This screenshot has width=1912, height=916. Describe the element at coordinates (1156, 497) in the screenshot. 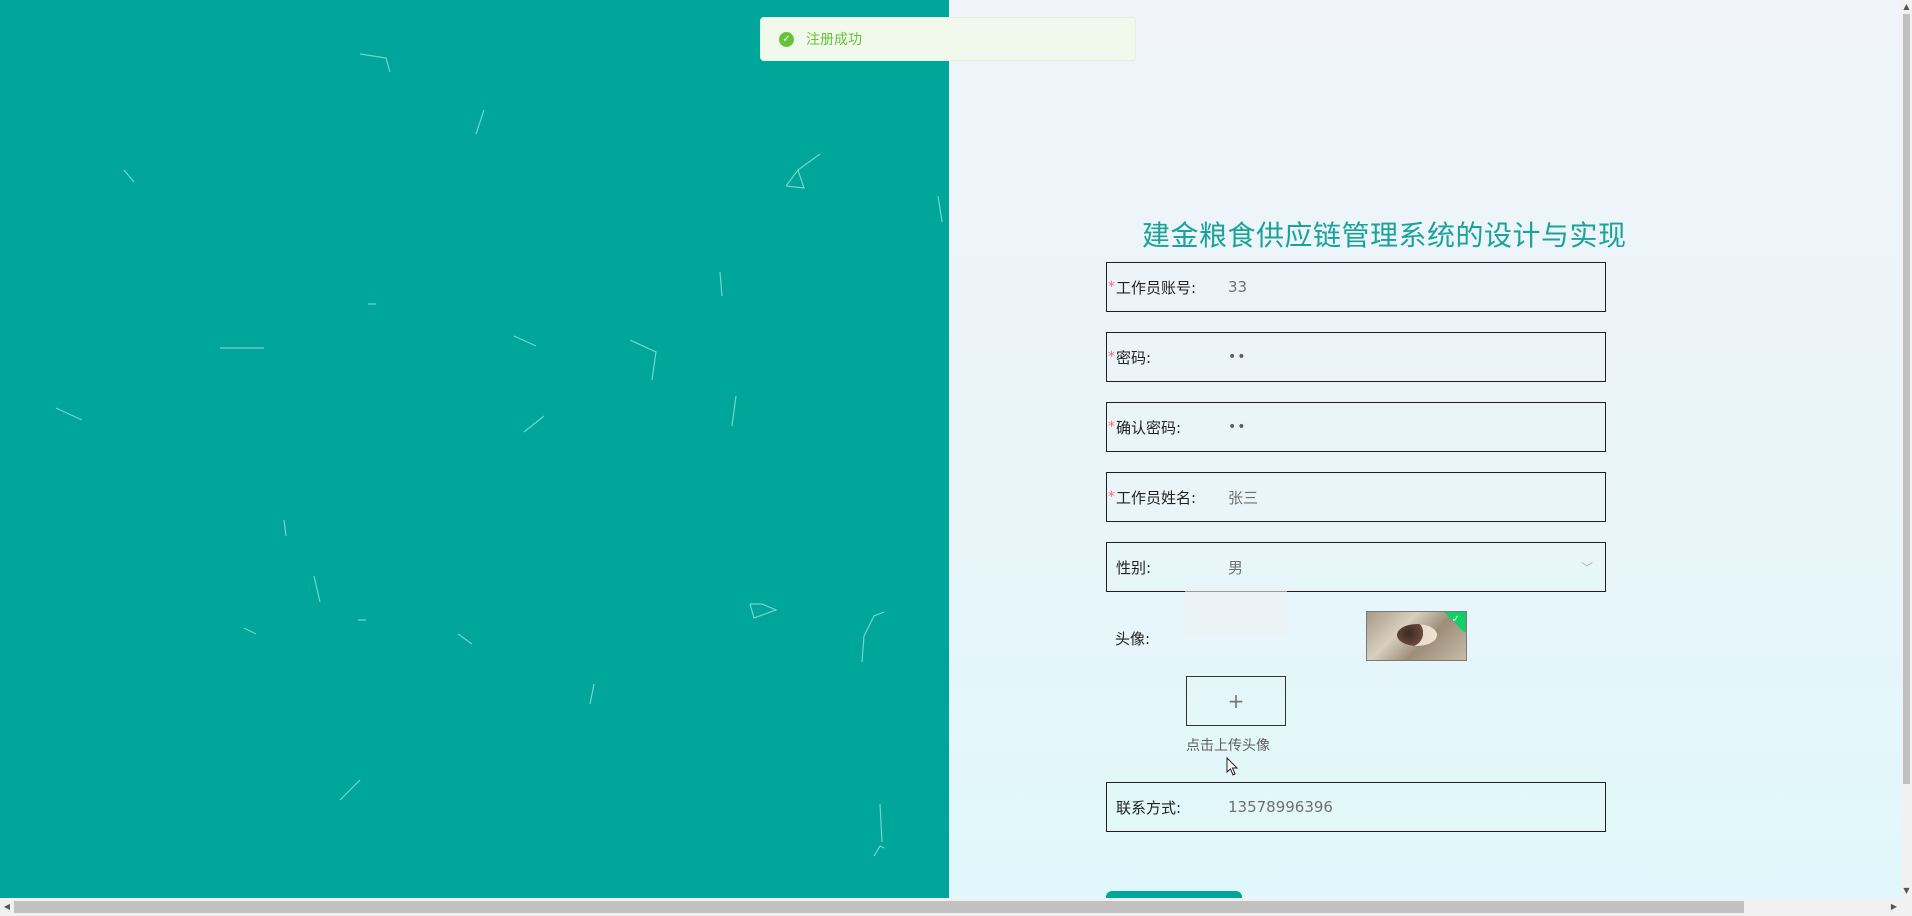

I see `name-label: 工作员姓名:` at that location.